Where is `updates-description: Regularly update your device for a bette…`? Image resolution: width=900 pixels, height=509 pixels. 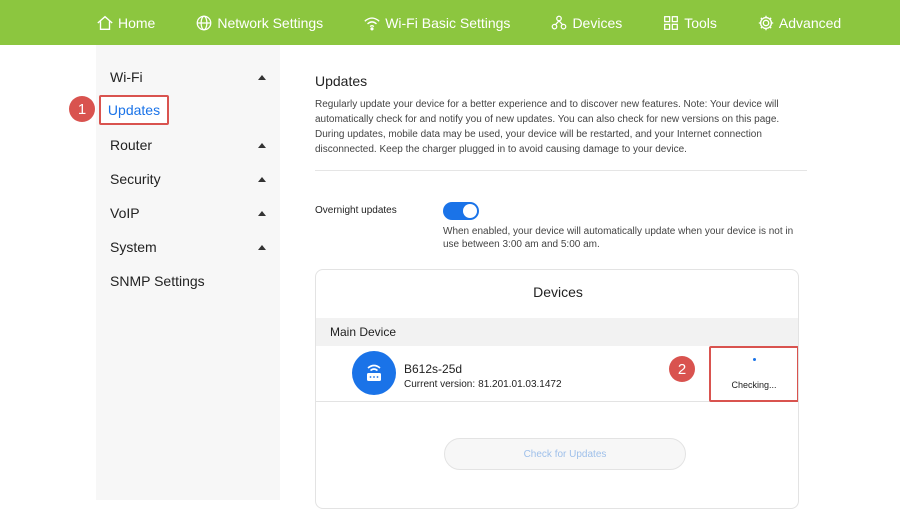
updates-description: Regularly update your device for a bette… is located at coordinates (547, 127).